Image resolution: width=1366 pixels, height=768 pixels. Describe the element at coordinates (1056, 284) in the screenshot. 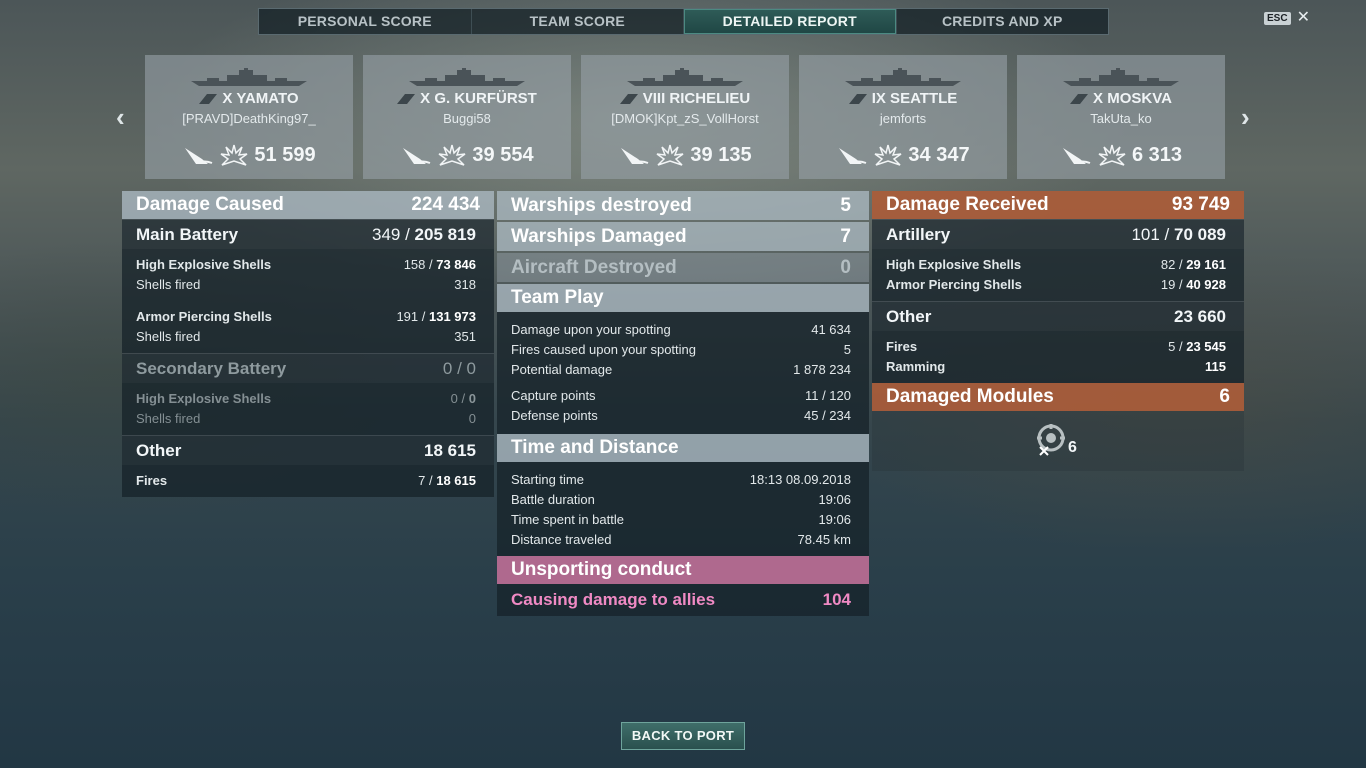

I see `received-ap-row: Armor Piercing Shells 19 / 40 928` at that location.